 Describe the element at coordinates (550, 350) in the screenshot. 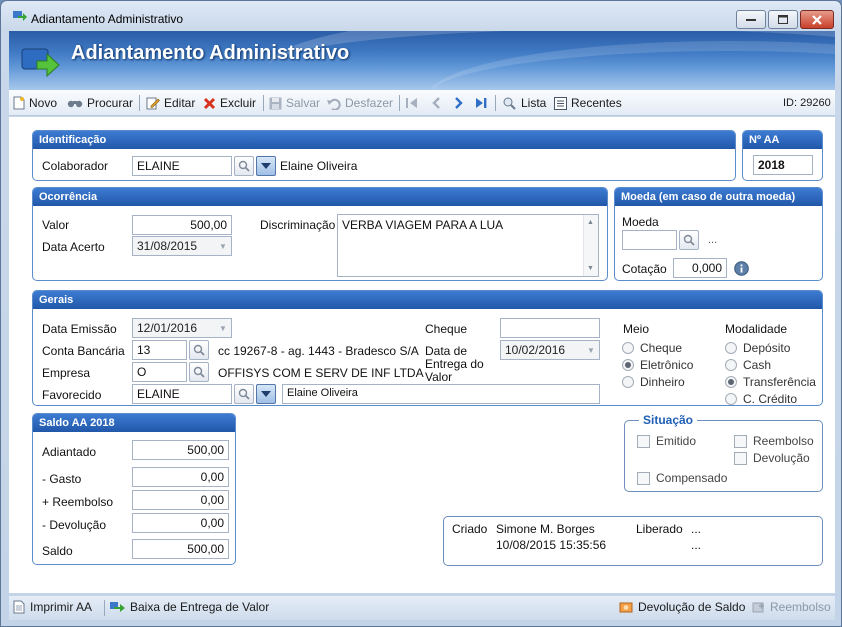

I see `data-entrega-input: 10/02/2016 ▼` at that location.